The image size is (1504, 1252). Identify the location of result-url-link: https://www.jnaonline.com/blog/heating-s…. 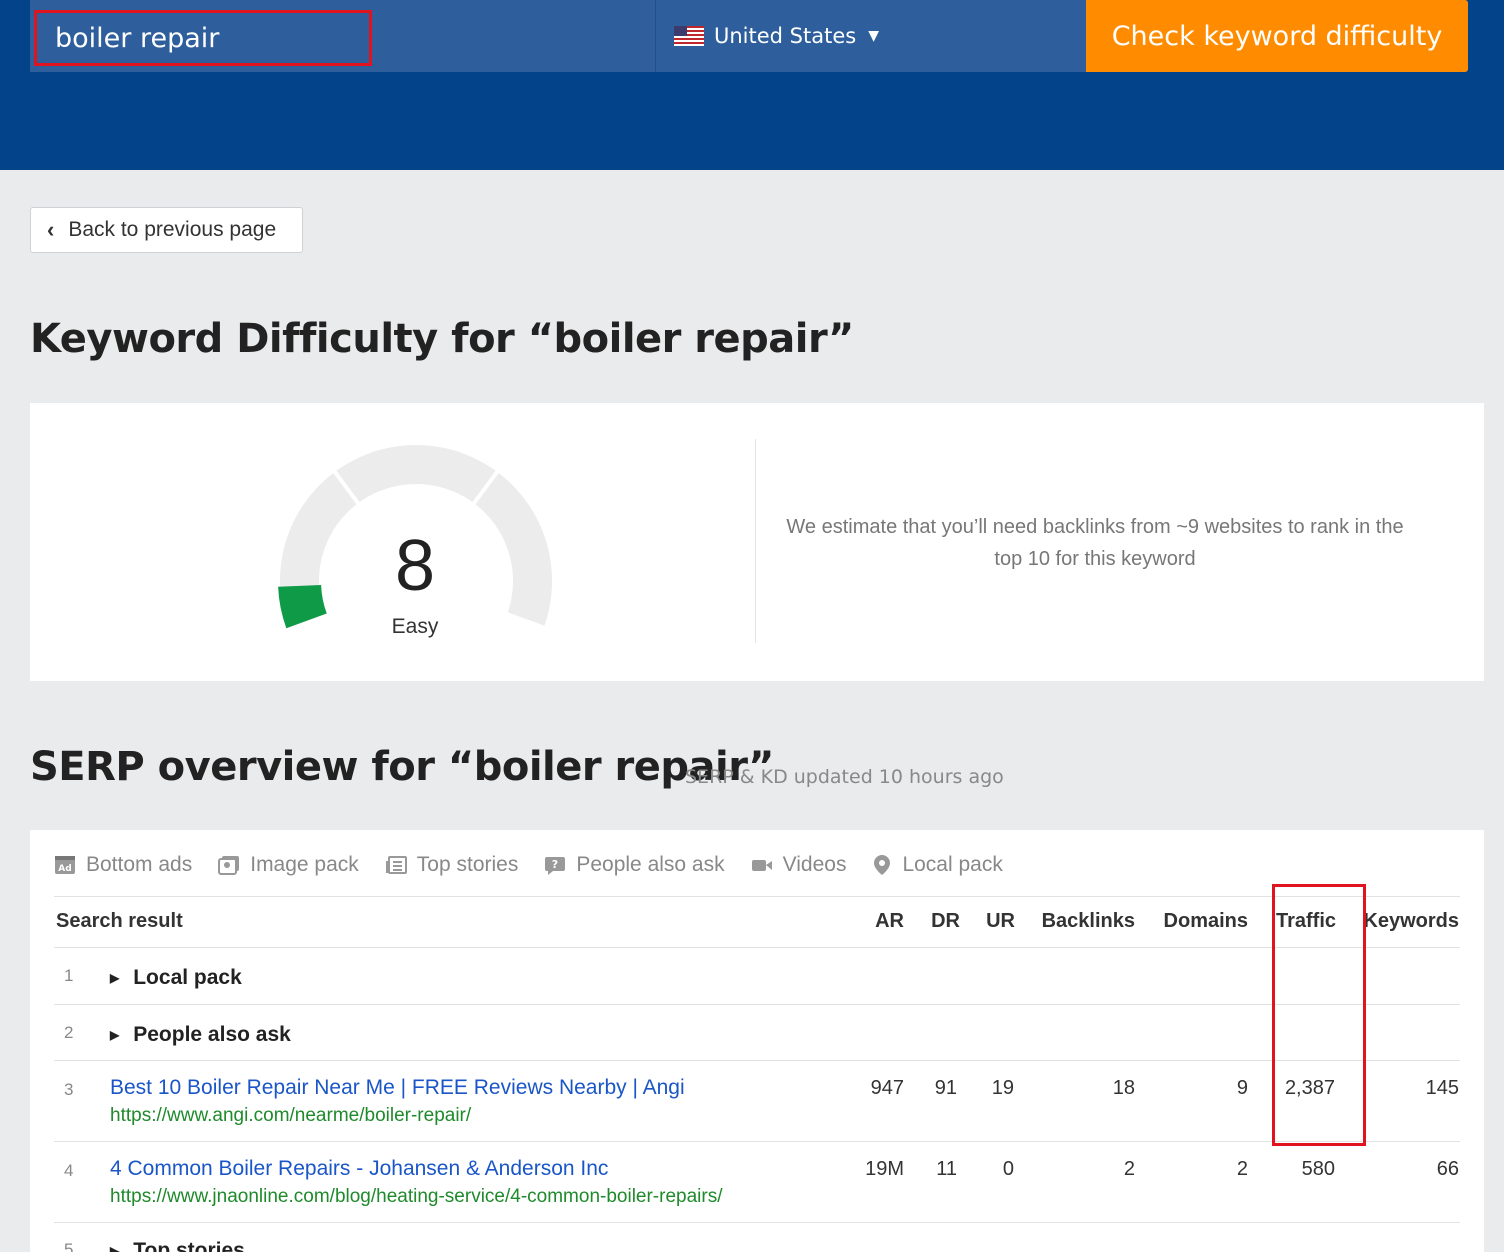
(416, 1197).